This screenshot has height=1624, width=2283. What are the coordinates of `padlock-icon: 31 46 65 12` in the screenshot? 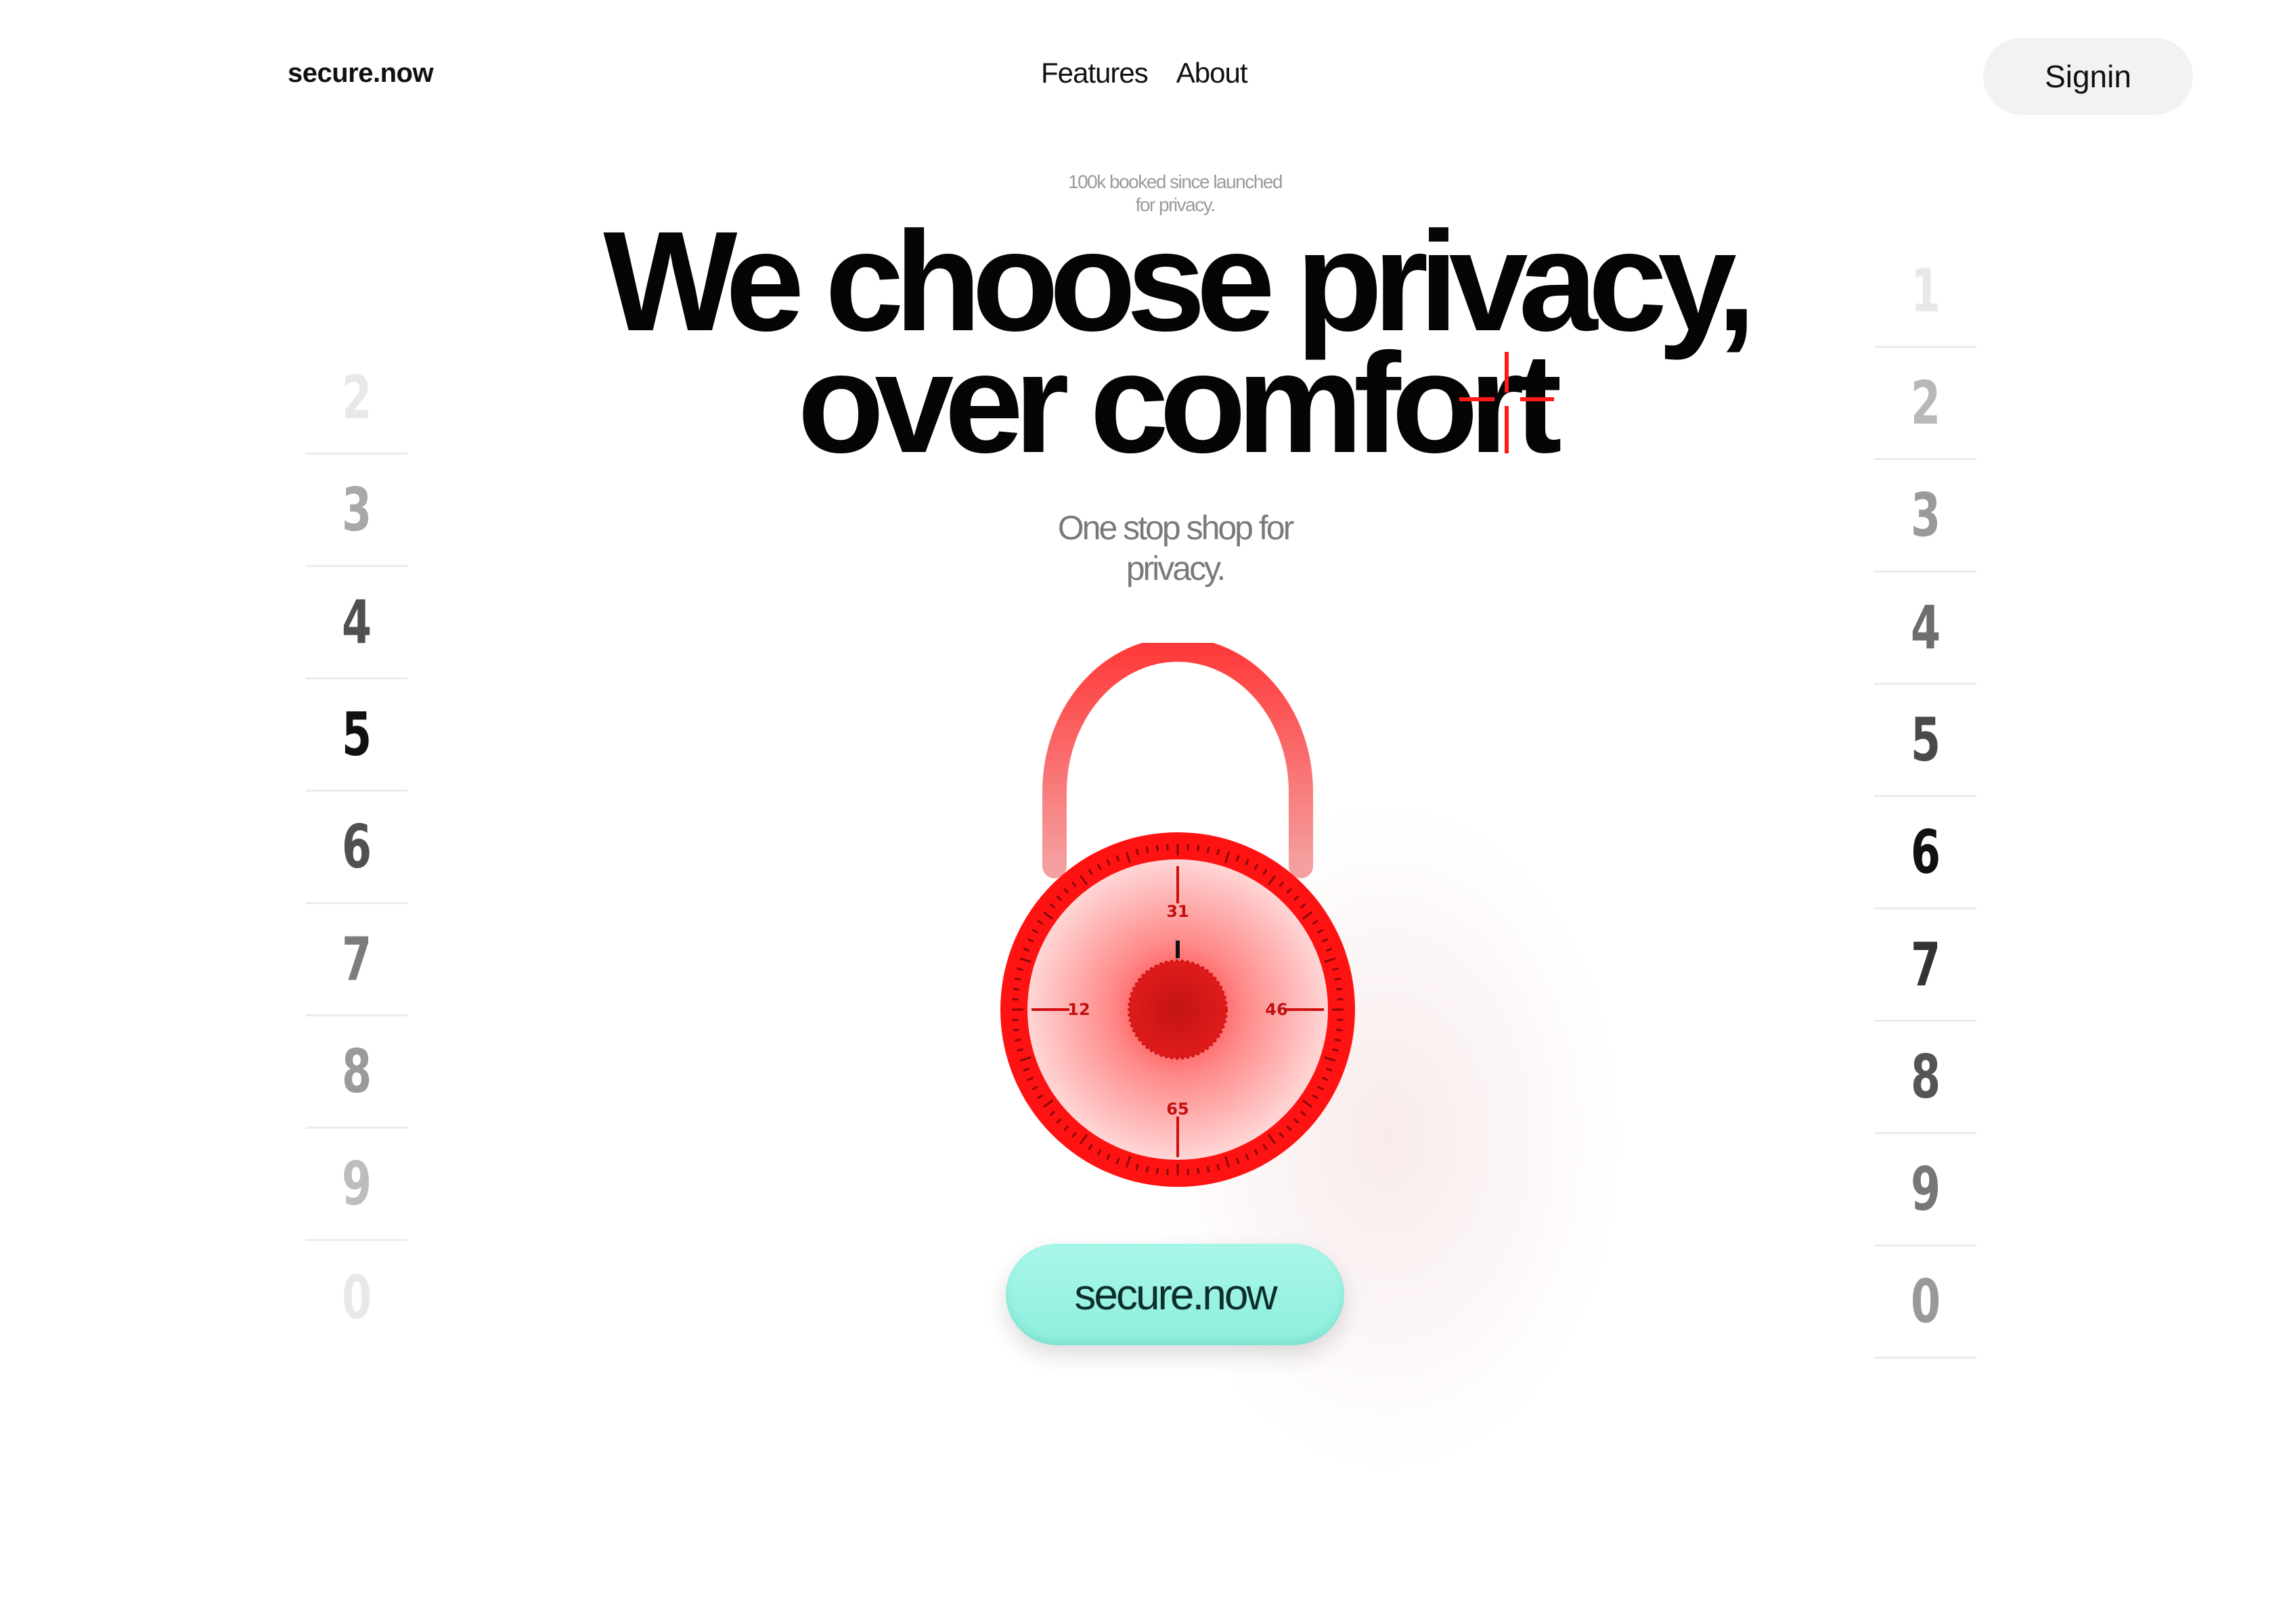 It's located at (1178, 920).